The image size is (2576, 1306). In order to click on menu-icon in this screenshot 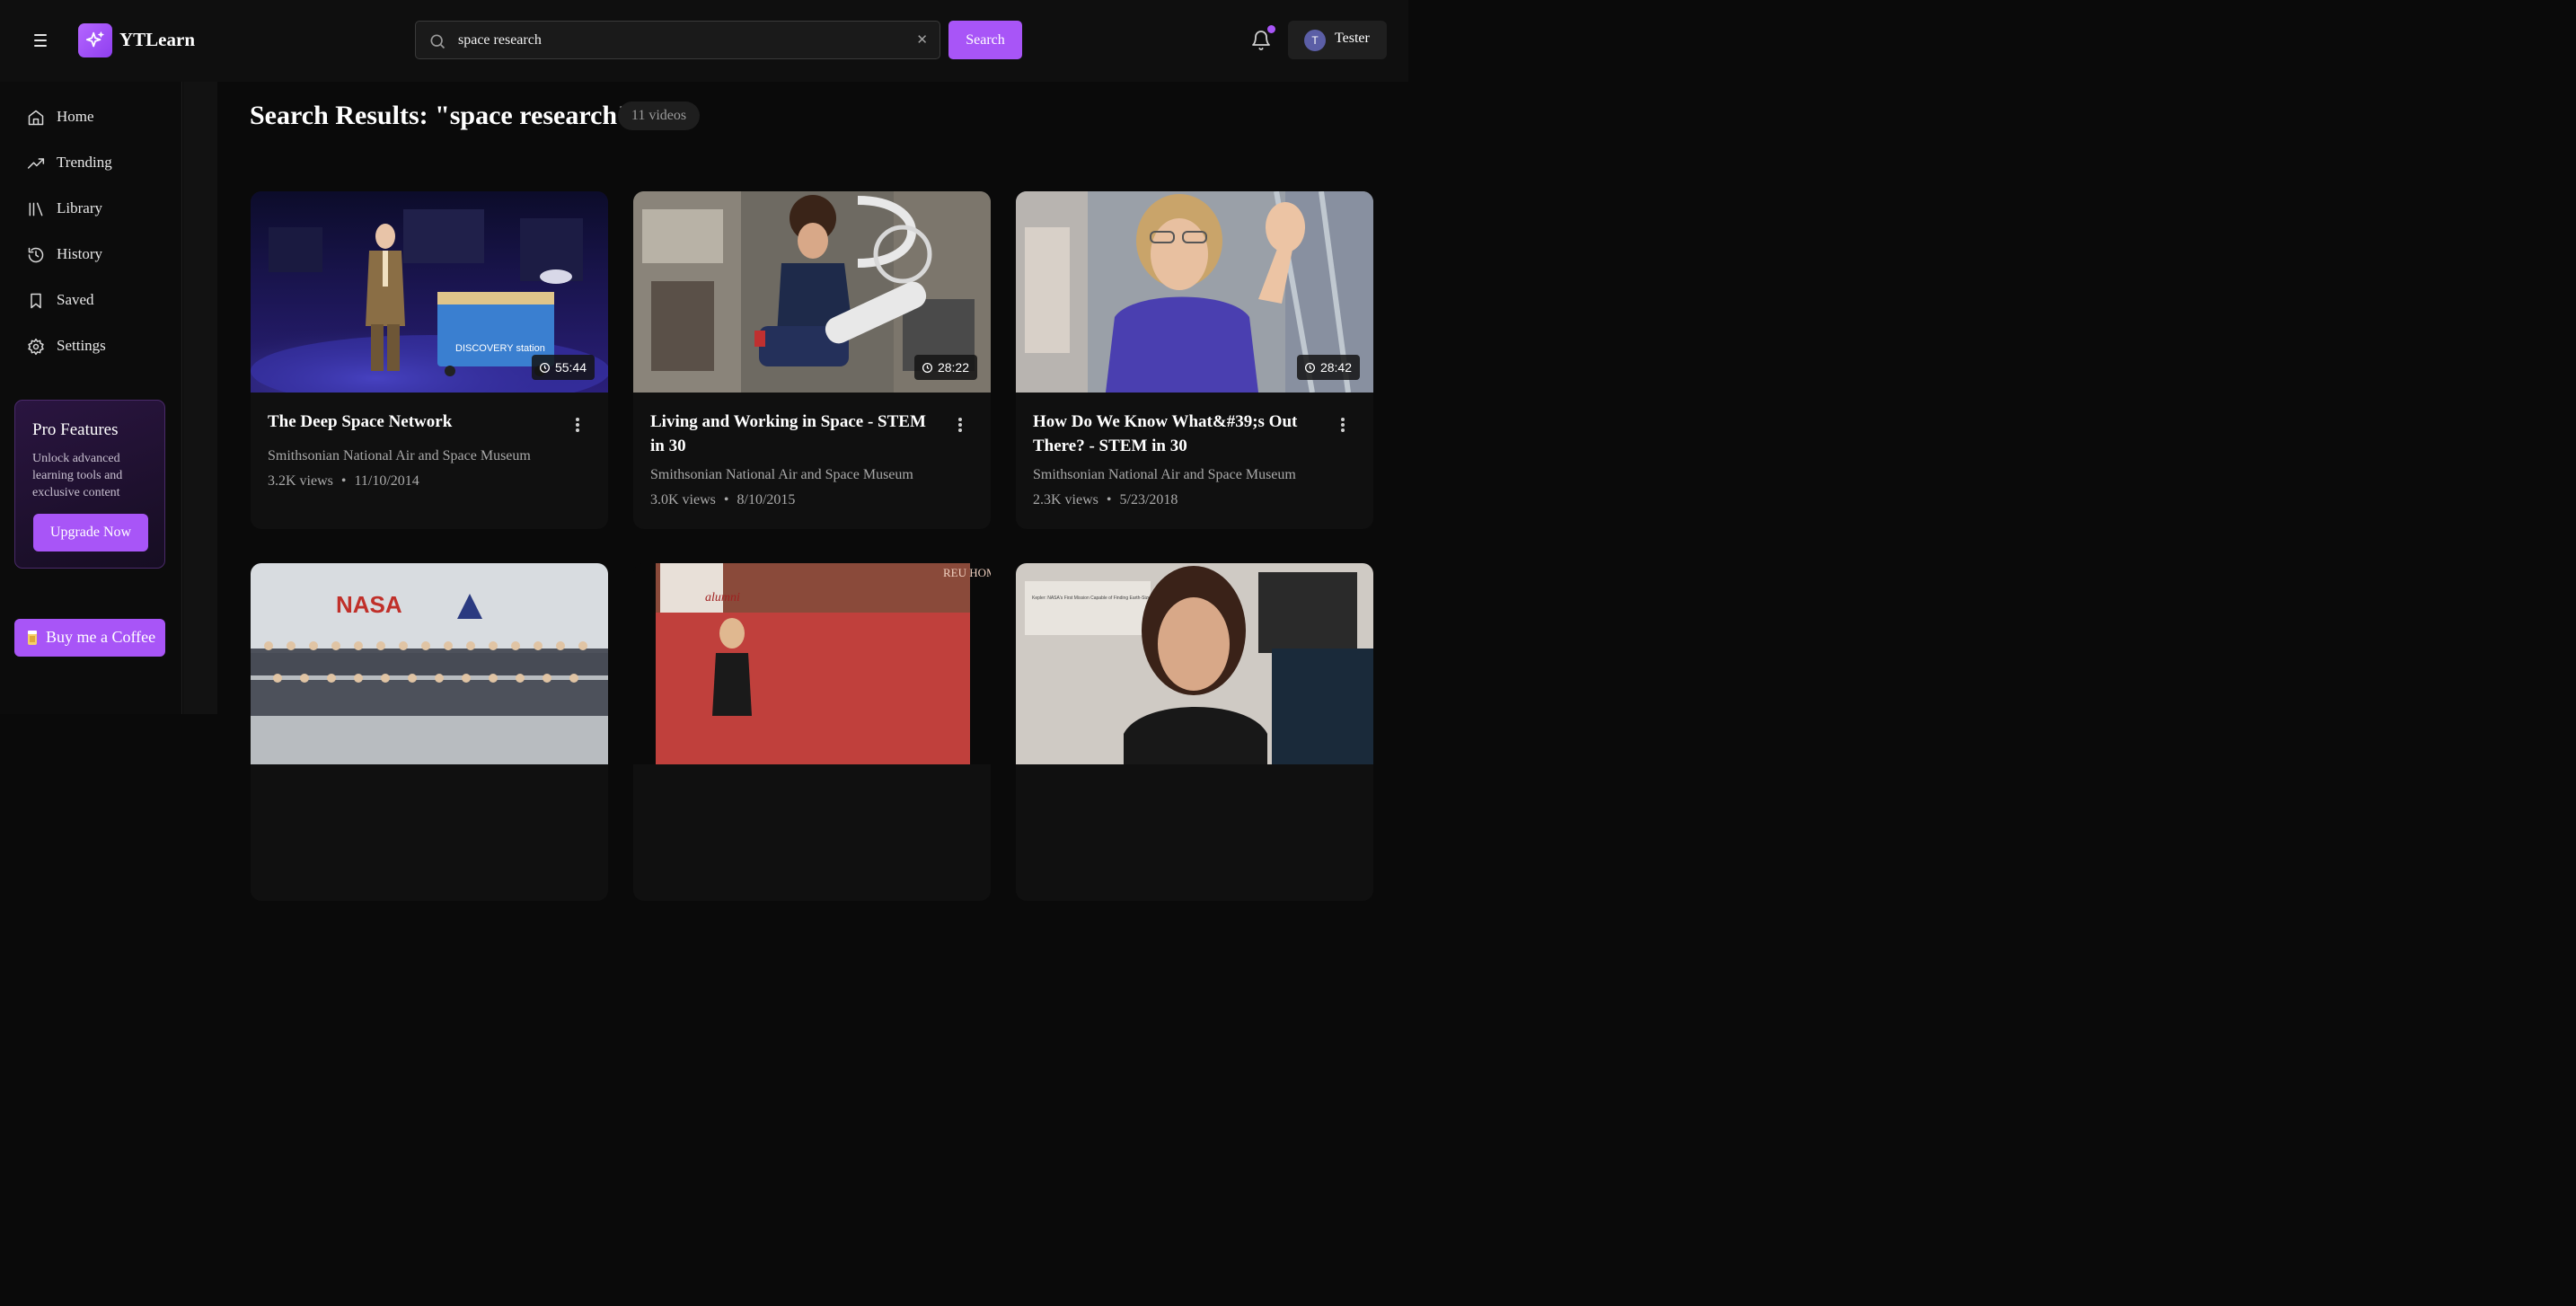, I will do `click(41, 40)`.